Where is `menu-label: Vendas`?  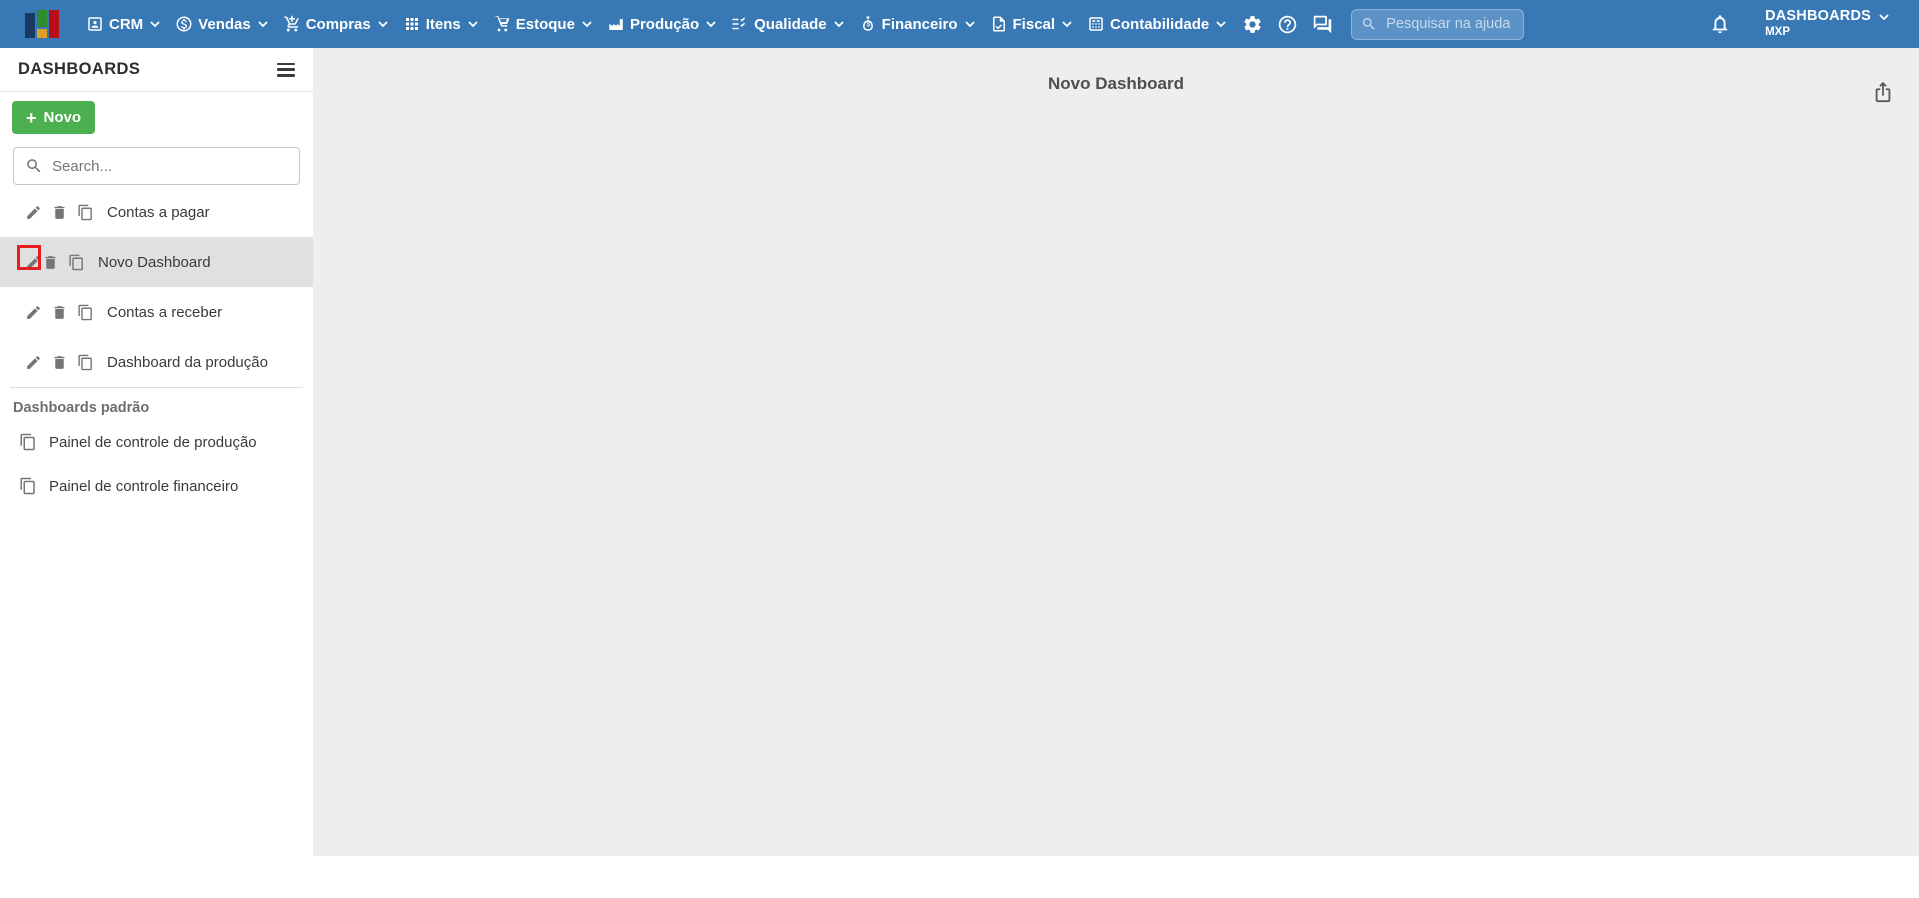
menu-label: Vendas is located at coordinates (224, 24).